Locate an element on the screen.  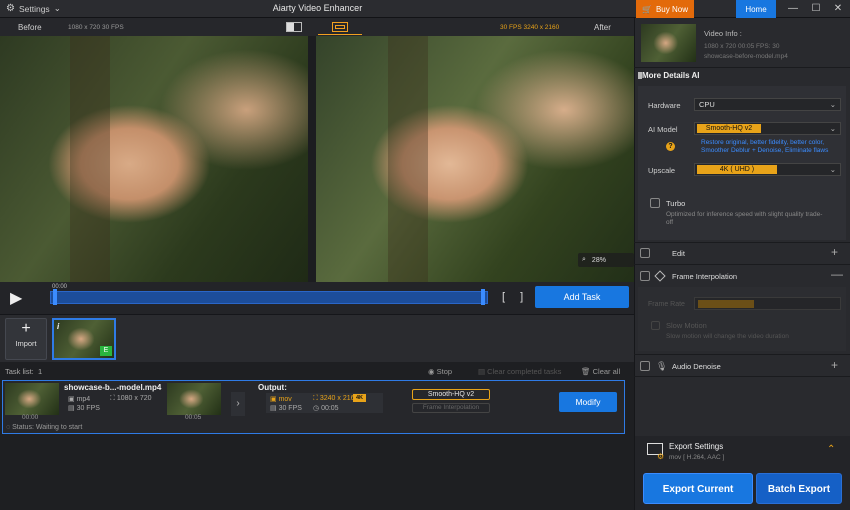
chevron-up-icon: ⌃ is located at coordinates (831, 449).